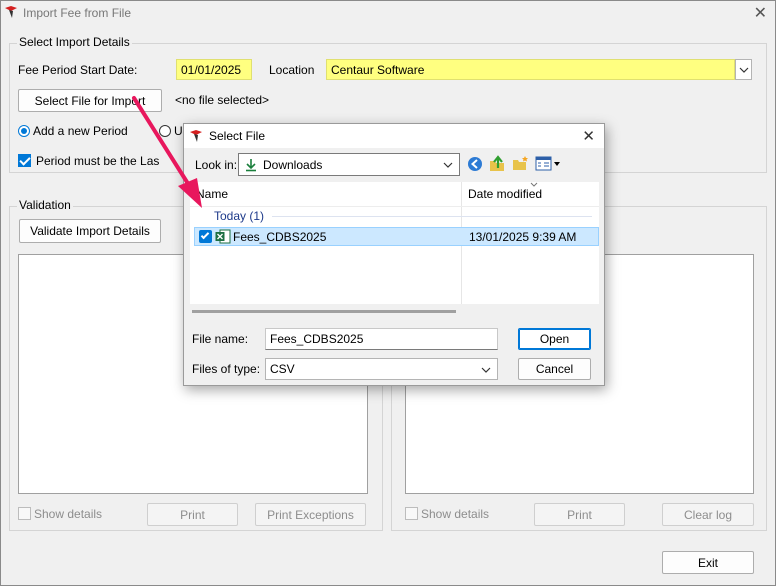  What do you see at coordinates (68, 514) in the screenshot?
I see `show-details-left-label: Show details` at bounding box center [68, 514].